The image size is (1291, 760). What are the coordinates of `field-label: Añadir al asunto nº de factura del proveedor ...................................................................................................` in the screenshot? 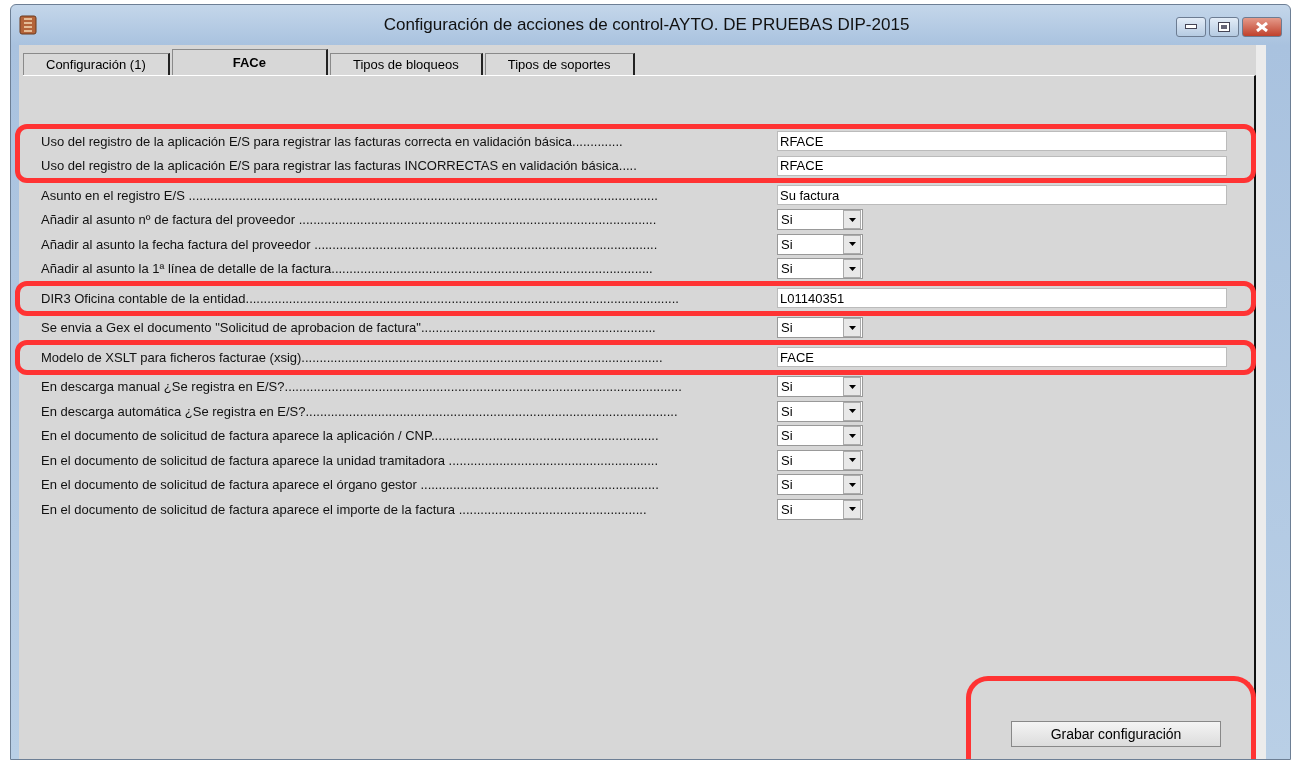 It's located at (349, 220).